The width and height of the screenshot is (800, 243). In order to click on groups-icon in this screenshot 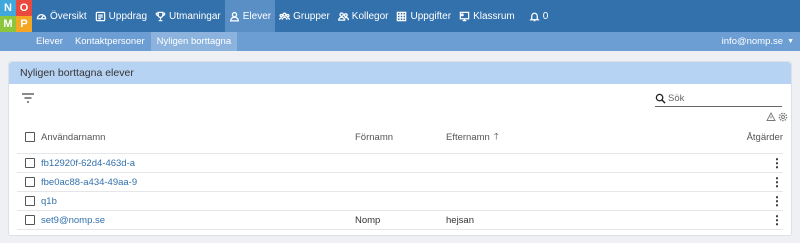, I will do `click(285, 16)`.